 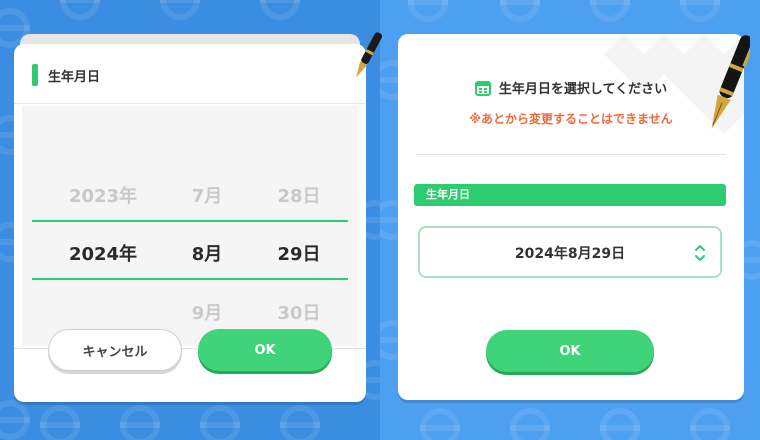 I want to click on birthdate-select: 2024年8月29日, so click(x=570, y=252).